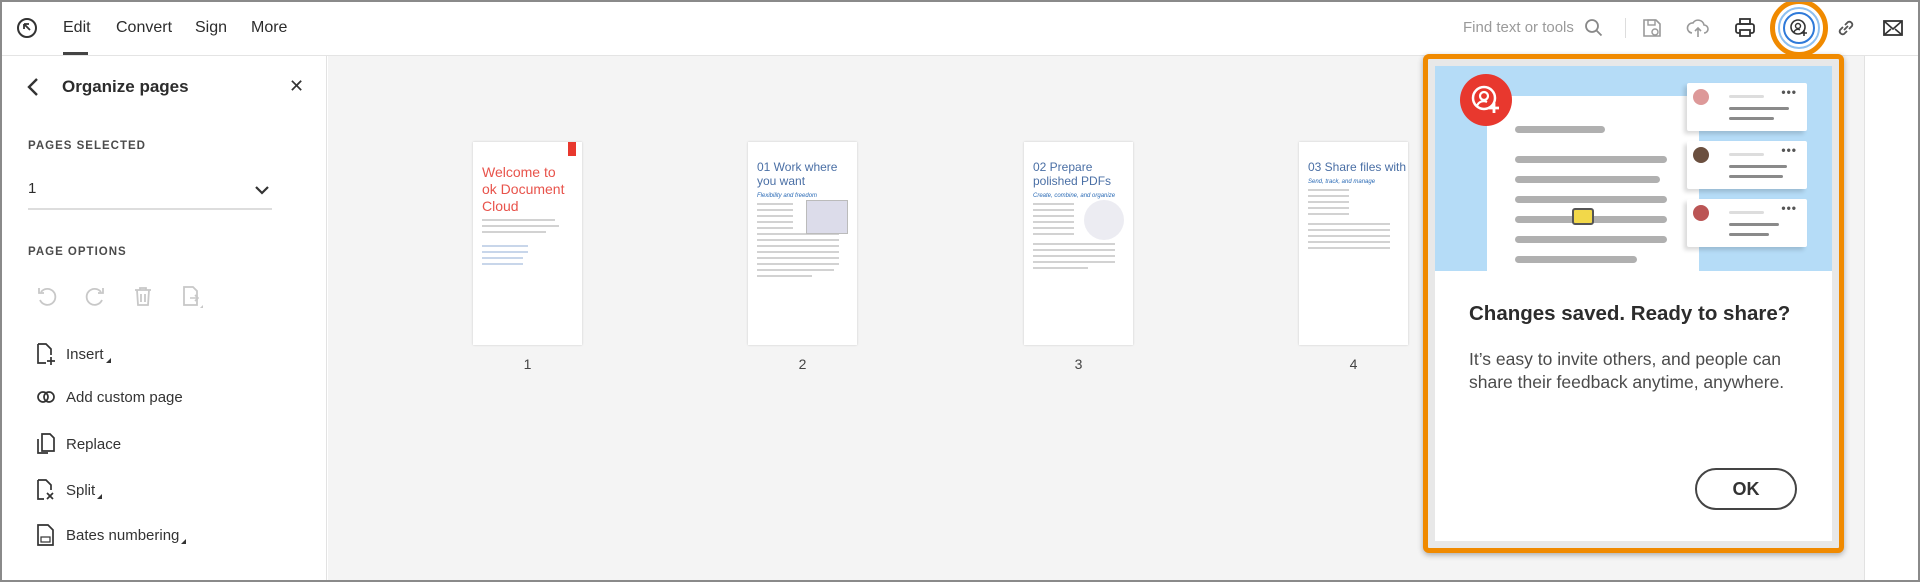 This screenshot has height=582, width=1920. I want to click on share-badge-icon, so click(1486, 100).